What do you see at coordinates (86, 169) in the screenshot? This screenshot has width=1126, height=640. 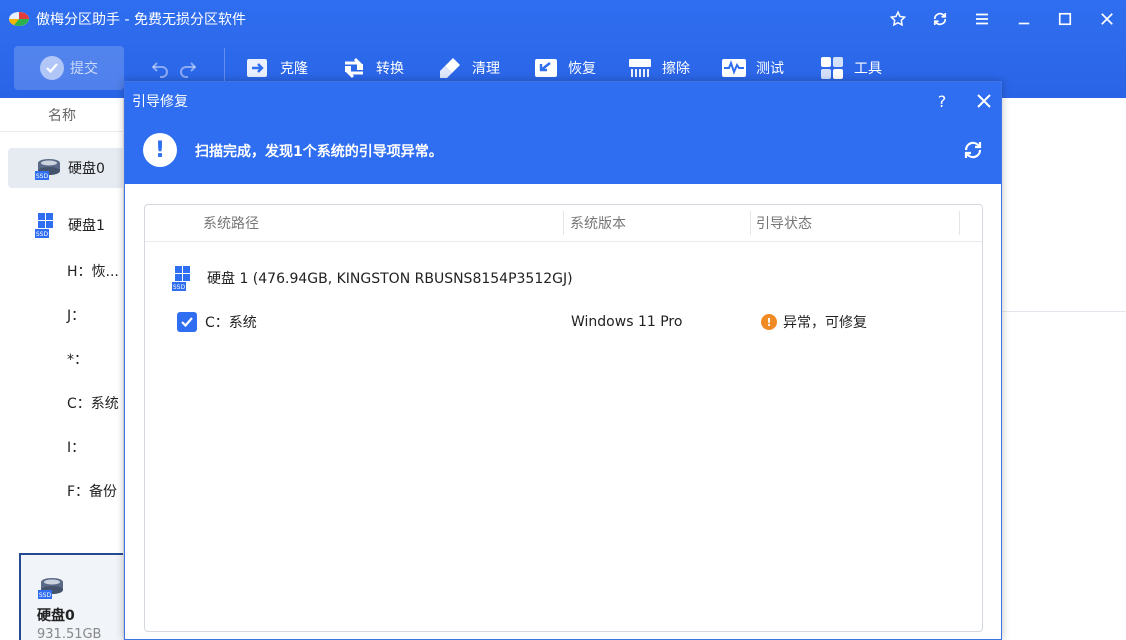 I see `disk-label: 硬盘0` at bounding box center [86, 169].